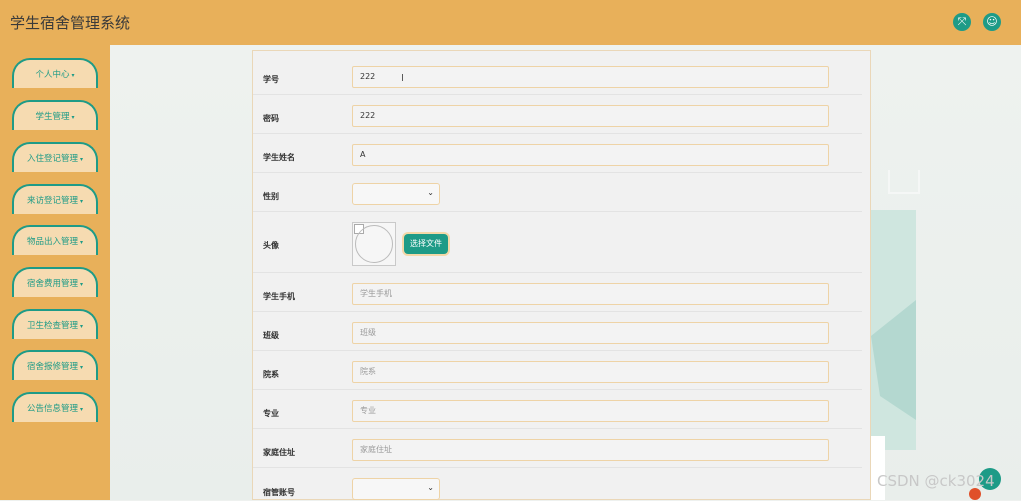 This screenshot has width=1021, height=501. What do you see at coordinates (402, 78) in the screenshot?
I see `text-cursor-icon: I` at bounding box center [402, 78].